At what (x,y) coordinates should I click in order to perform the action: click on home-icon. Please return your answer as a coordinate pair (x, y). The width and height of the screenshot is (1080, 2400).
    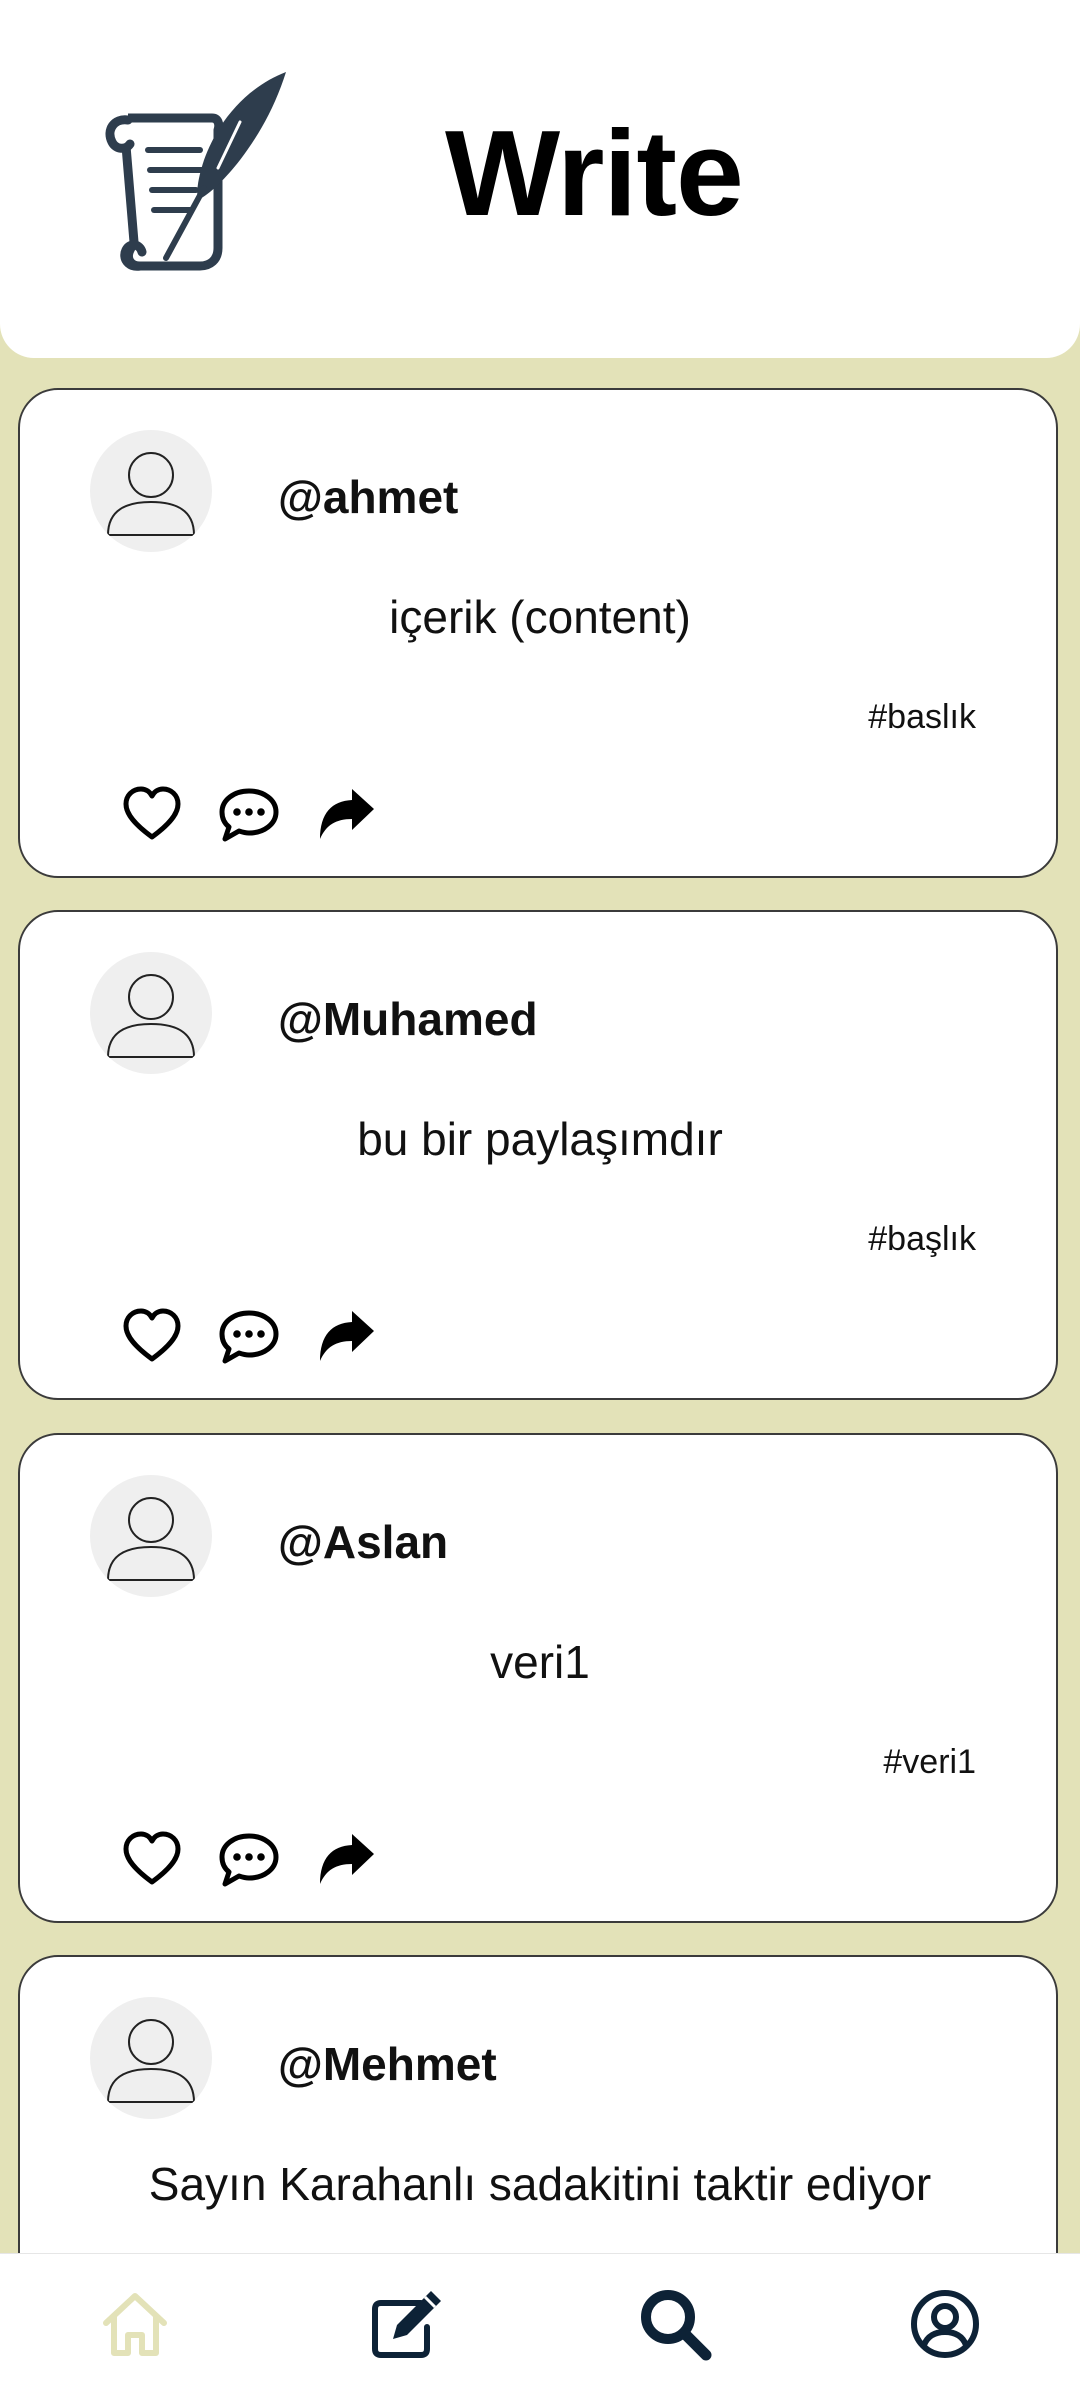
    Looking at the image, I should click on (135, 2324).